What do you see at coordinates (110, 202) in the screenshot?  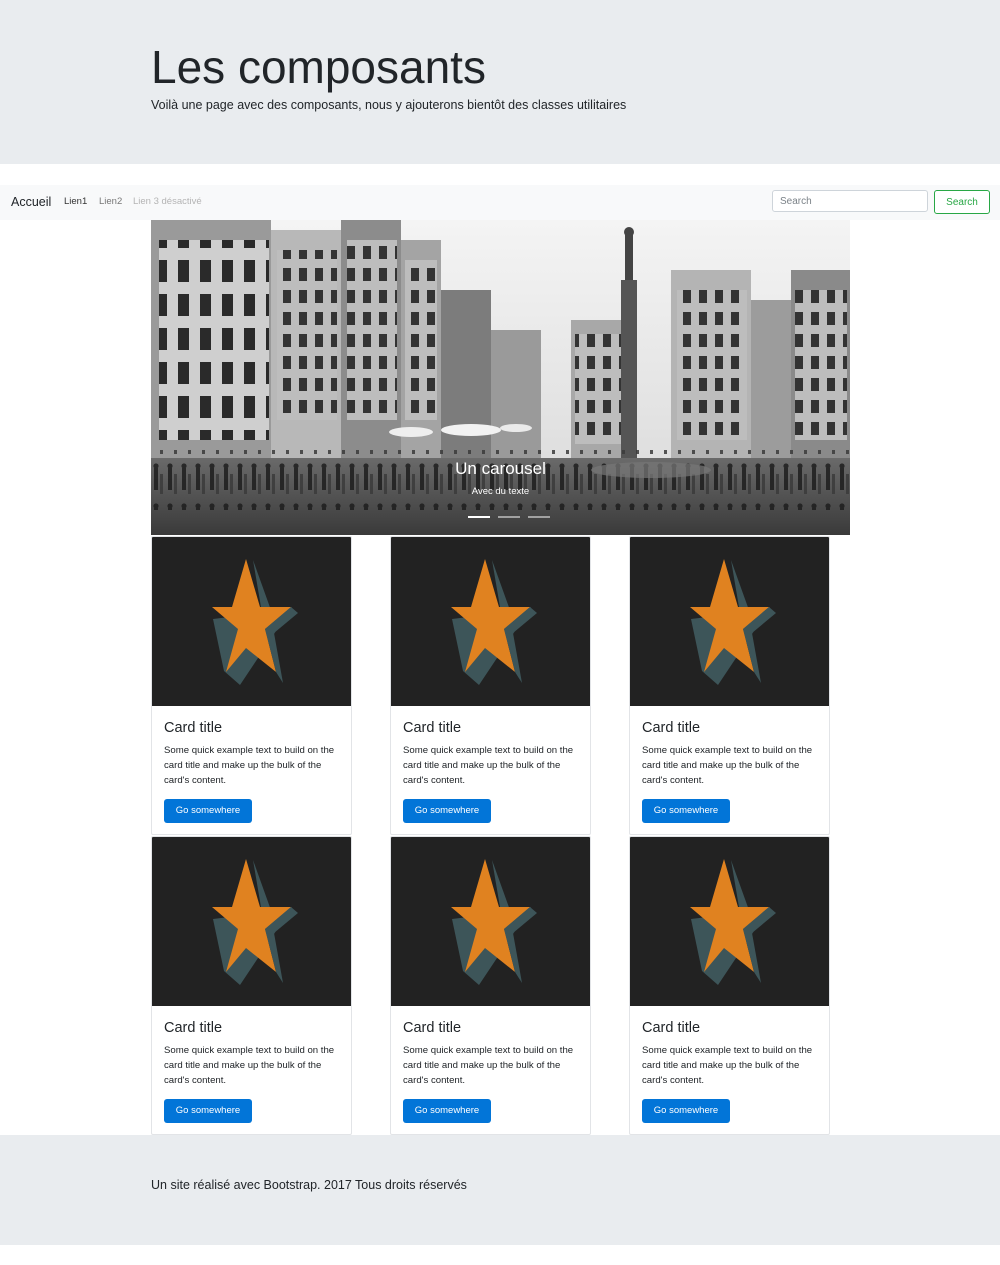 I see `nav-link-lien2: Lien2` at bounding box center [110, 202].